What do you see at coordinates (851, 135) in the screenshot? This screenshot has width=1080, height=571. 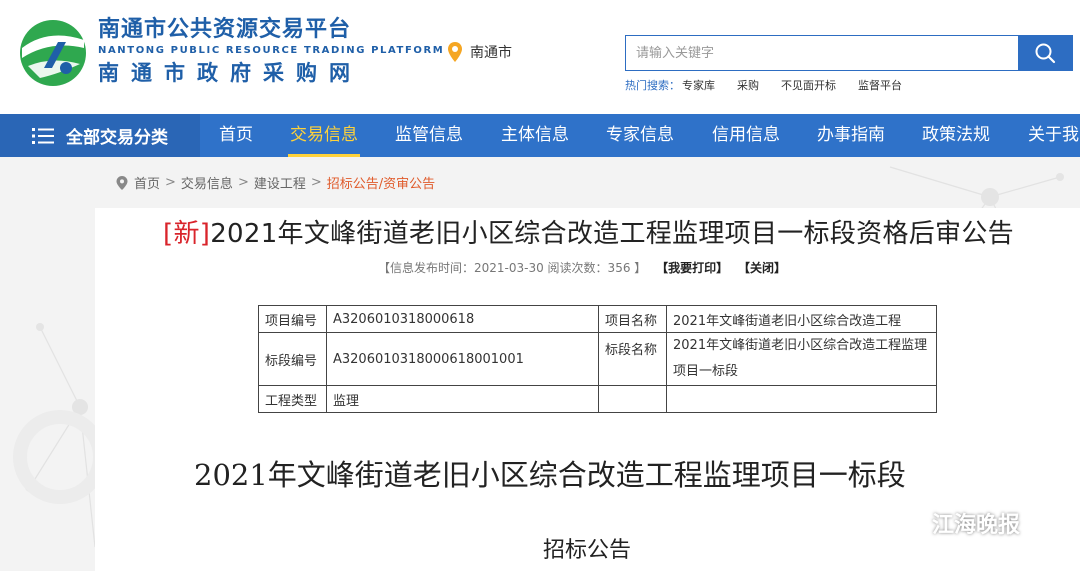 I see `nav-item-guide: 办事指南` at bounding box center [851, 135].